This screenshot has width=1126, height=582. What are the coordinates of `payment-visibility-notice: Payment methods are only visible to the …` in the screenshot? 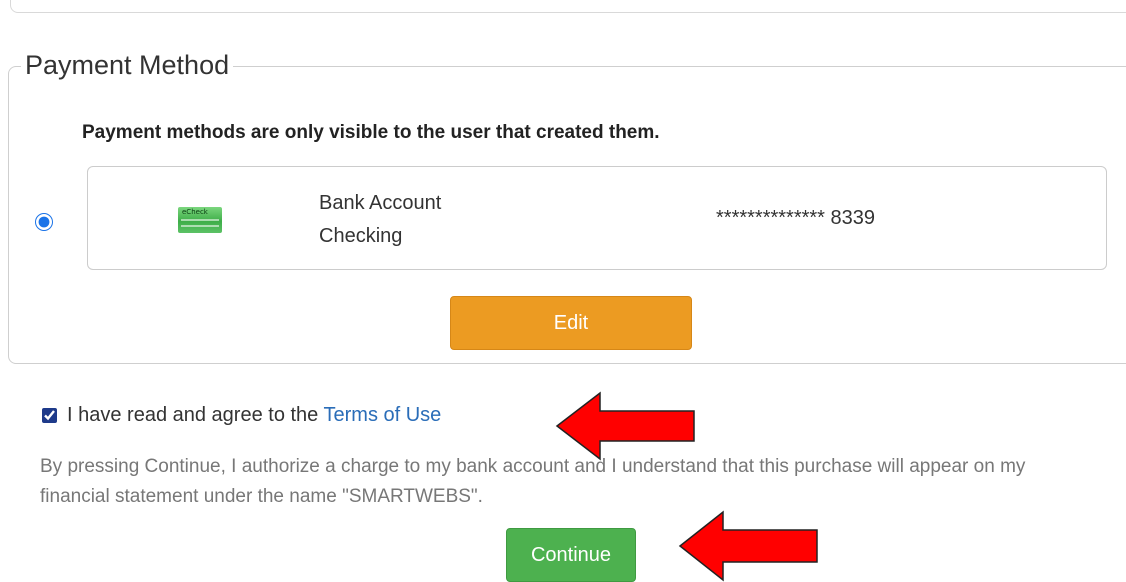 It's located at (371, 132).